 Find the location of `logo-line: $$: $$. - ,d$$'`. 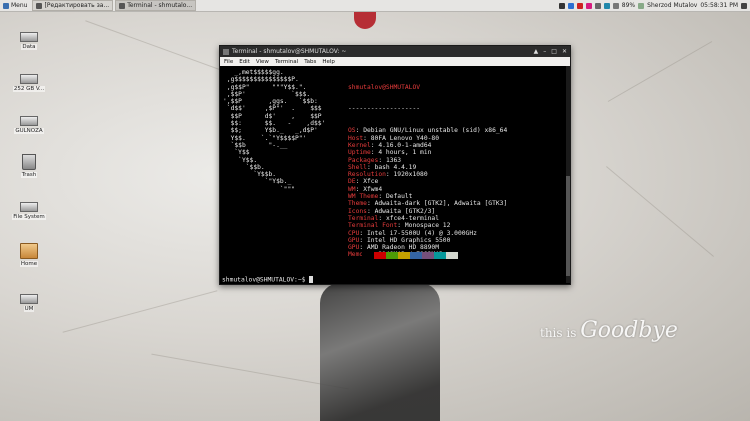

logo-line: $$: $$. - ,d$$' is located at coordinates (274, 124).